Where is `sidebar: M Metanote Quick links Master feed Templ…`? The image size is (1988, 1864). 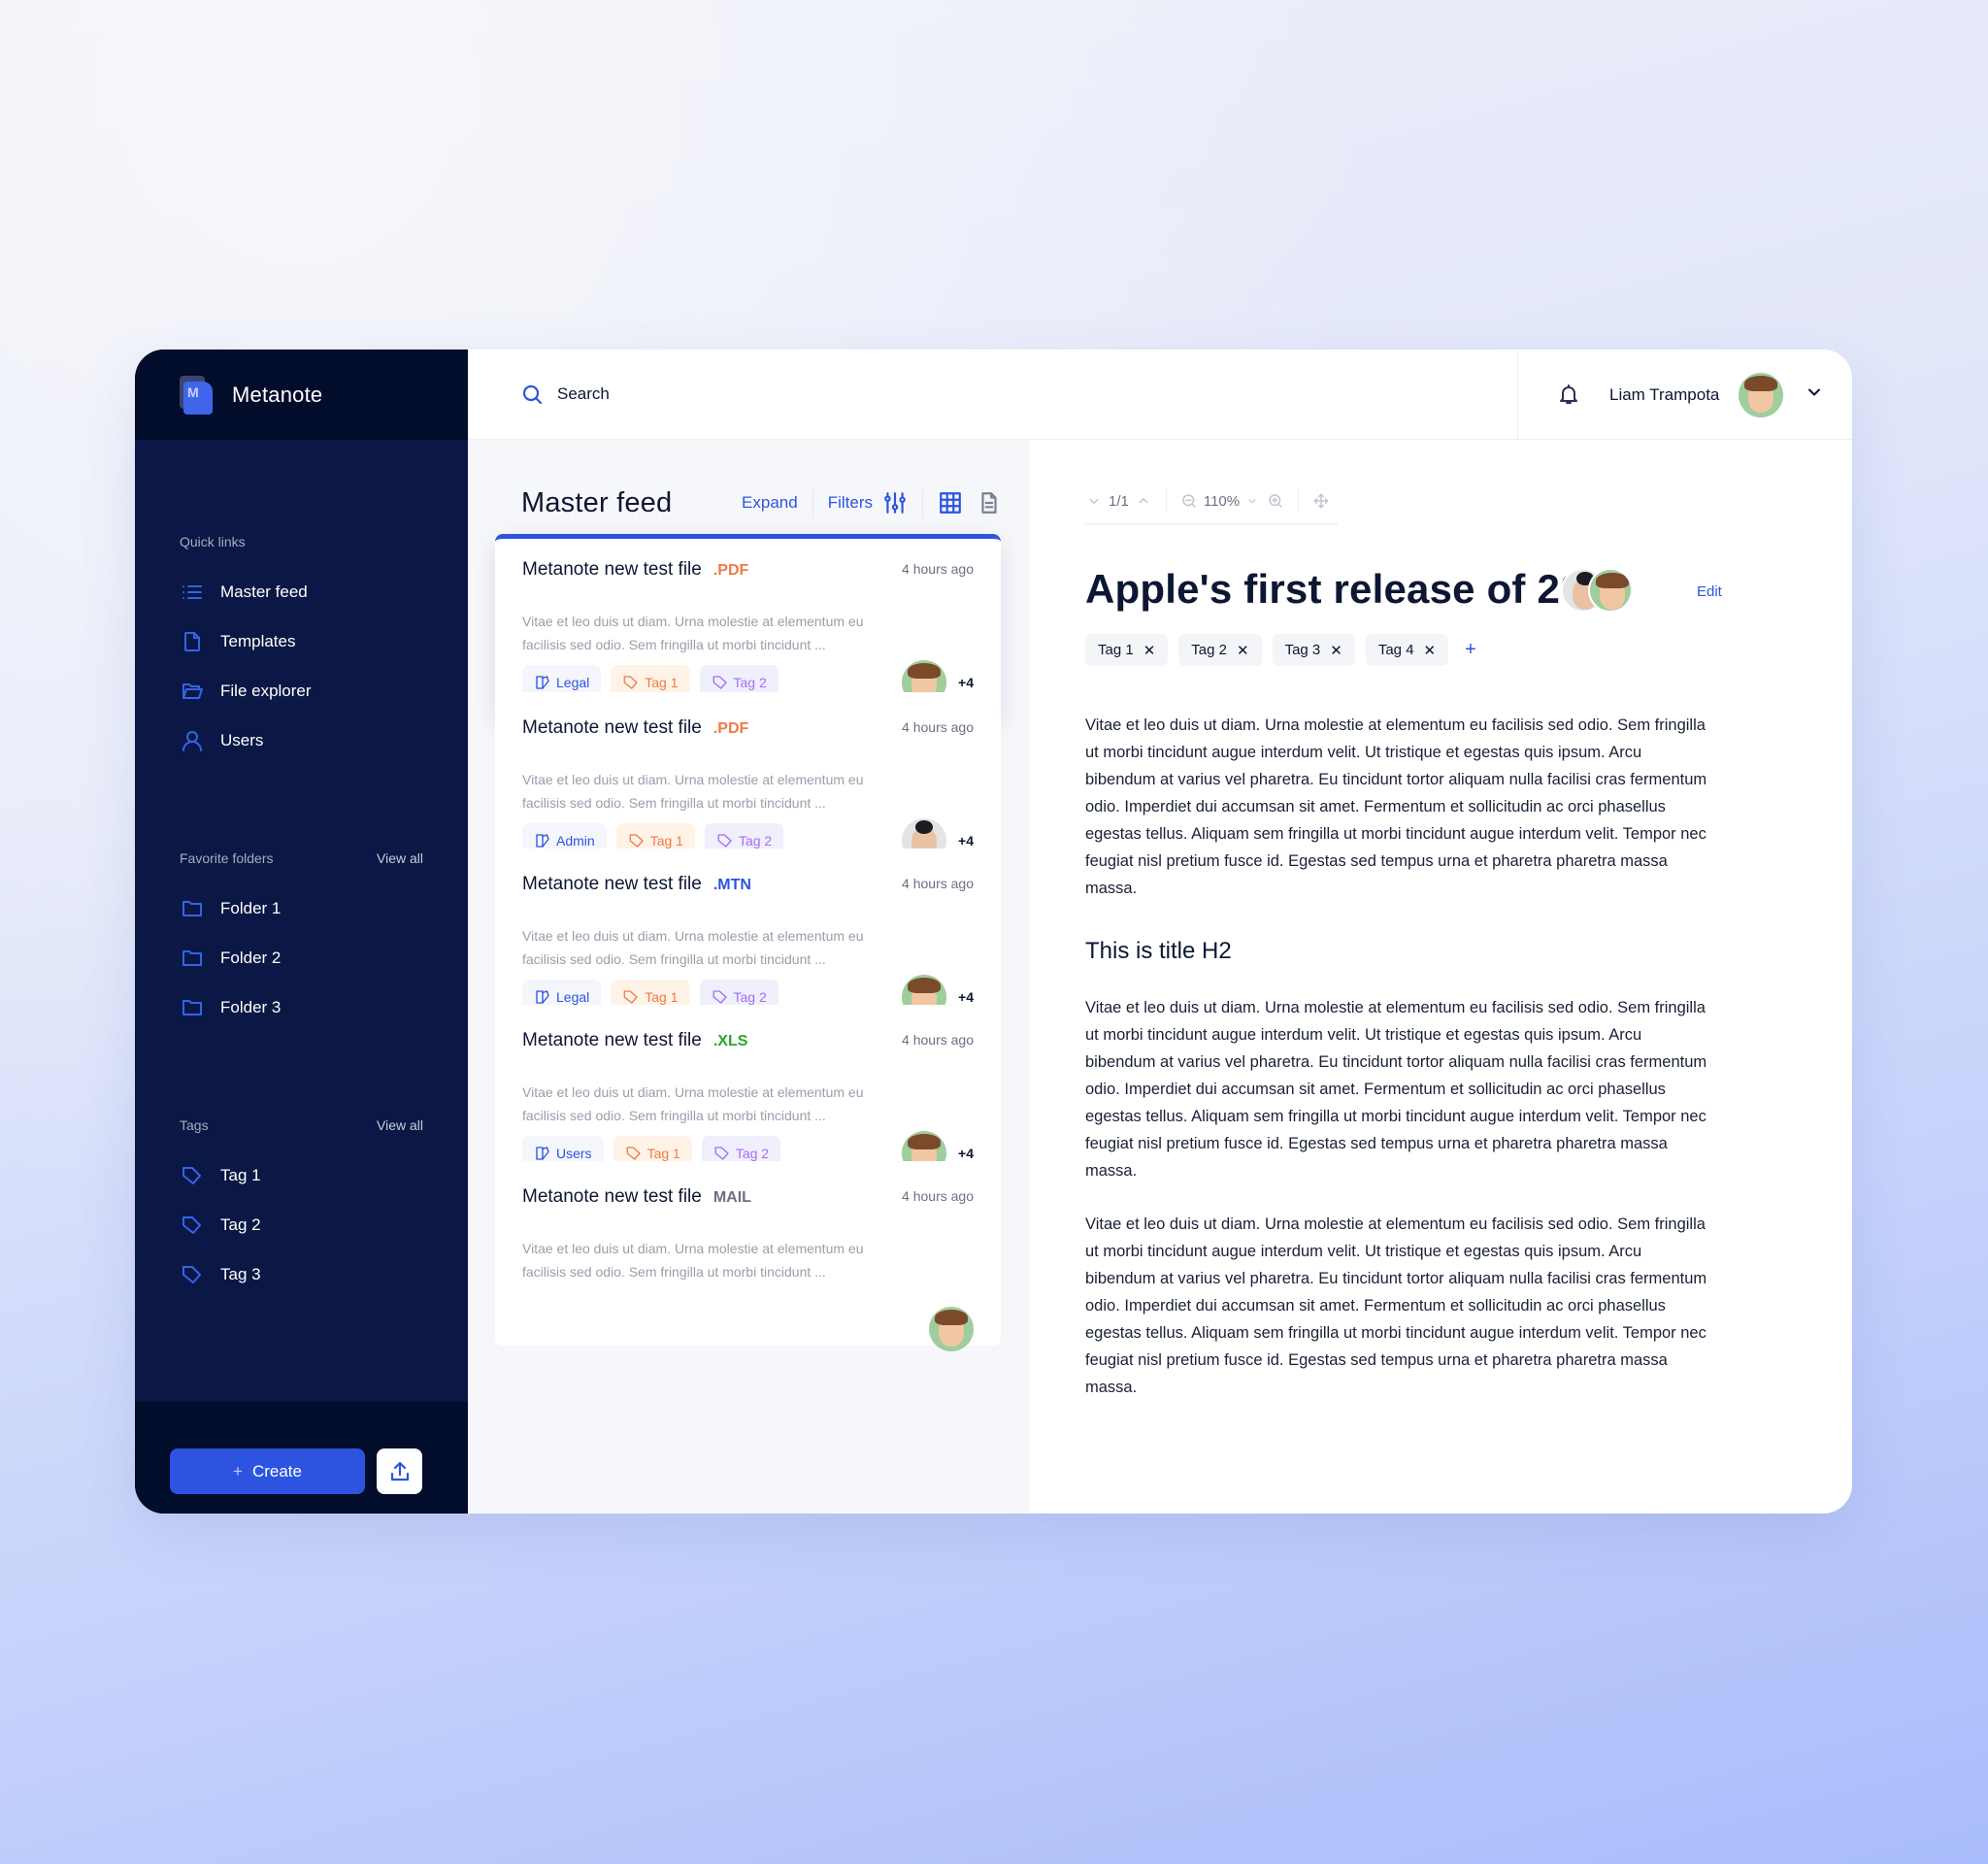 sidebar: M Metanote Quick links Master feed Templ… is located at coordinates (301, 932).